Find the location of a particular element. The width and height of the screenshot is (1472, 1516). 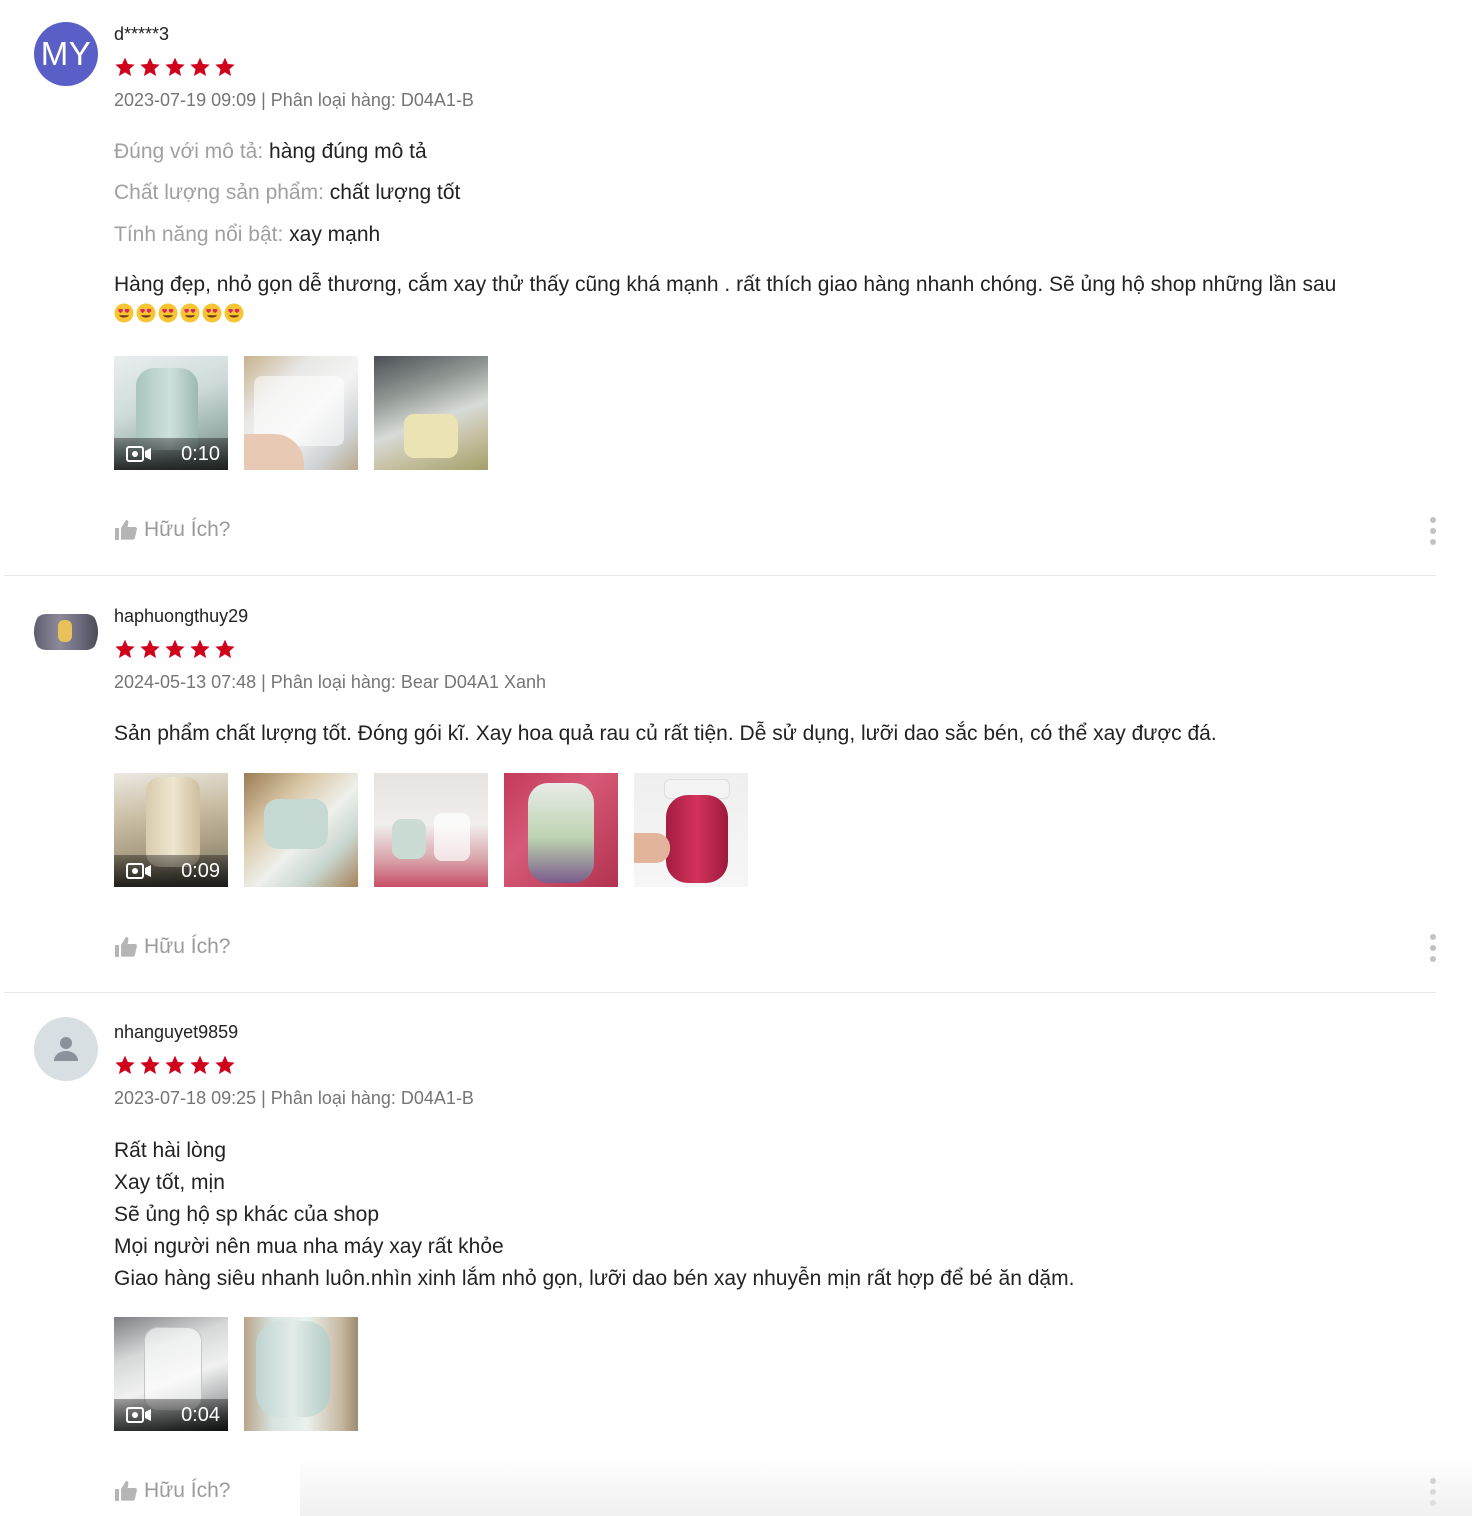

video-camera-icon is located at coordinates (138, 1415).